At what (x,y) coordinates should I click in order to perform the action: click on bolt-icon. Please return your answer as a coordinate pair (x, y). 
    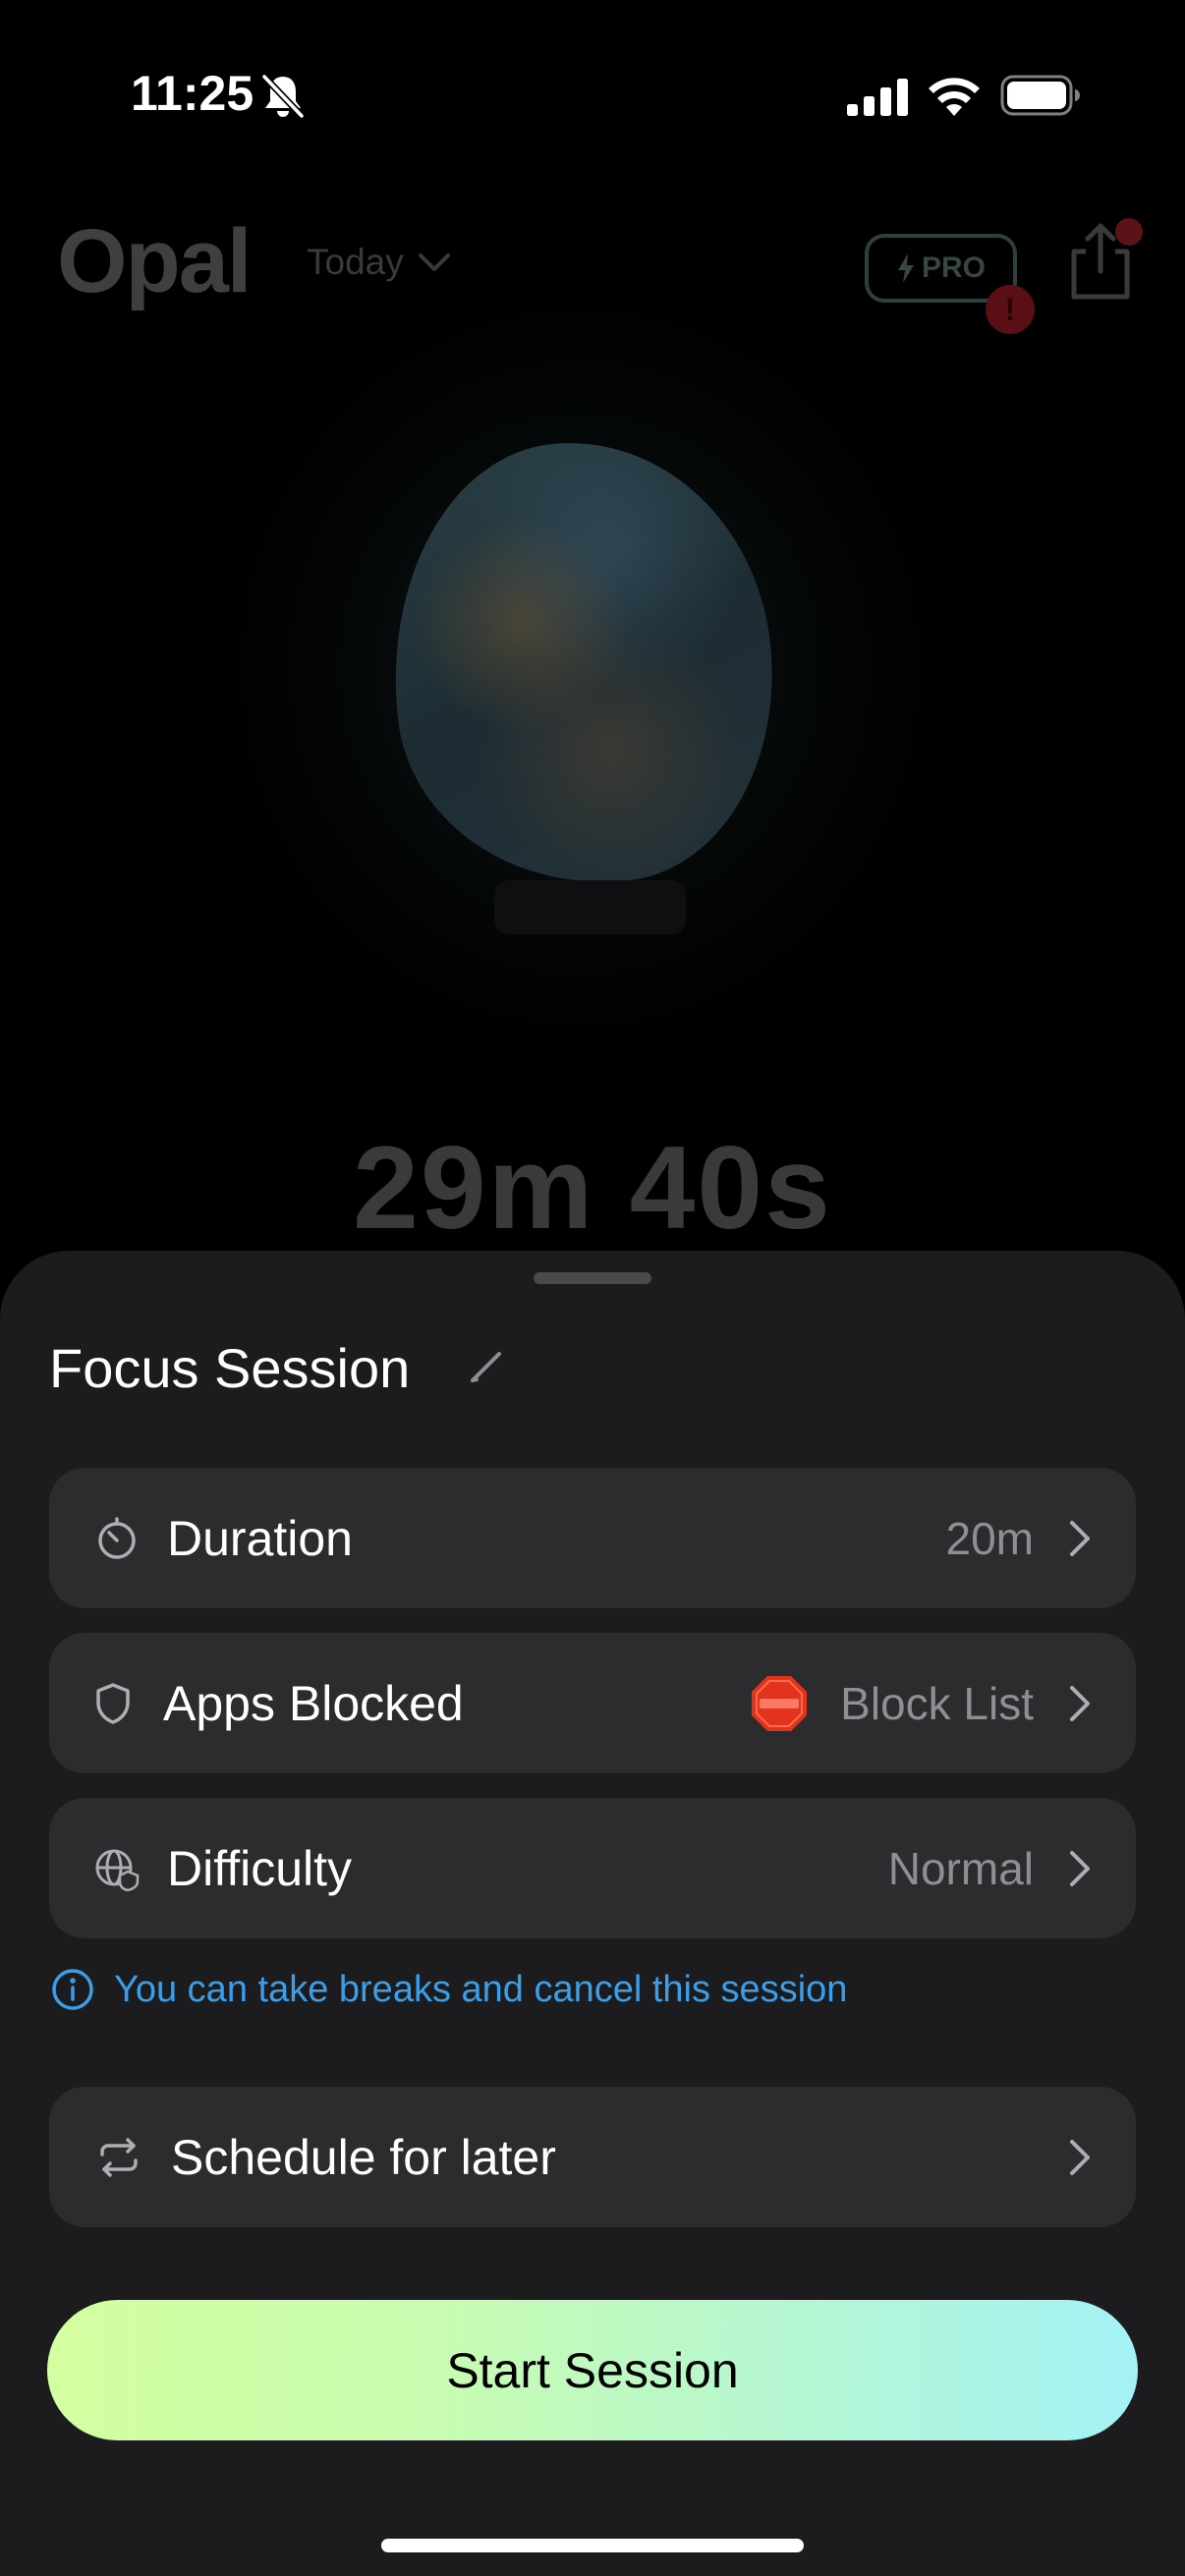
    Looking at the image, I should click on (906, 268).